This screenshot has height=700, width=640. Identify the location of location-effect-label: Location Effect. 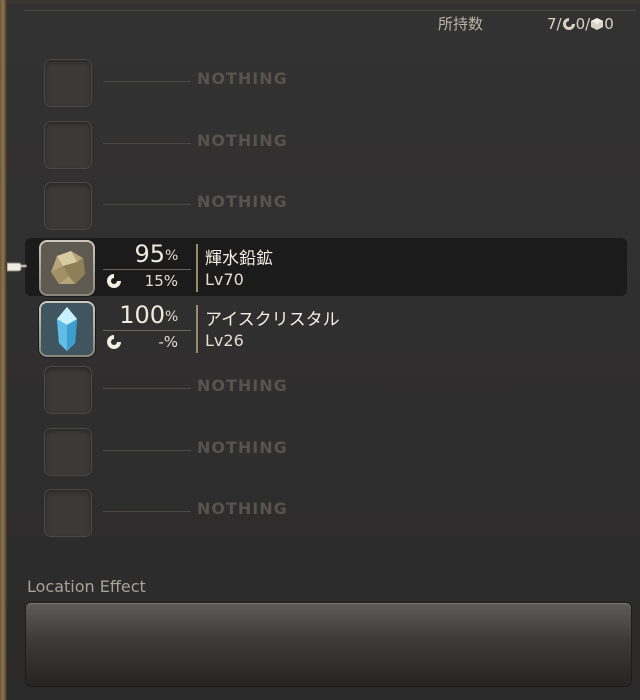
(86, 586).